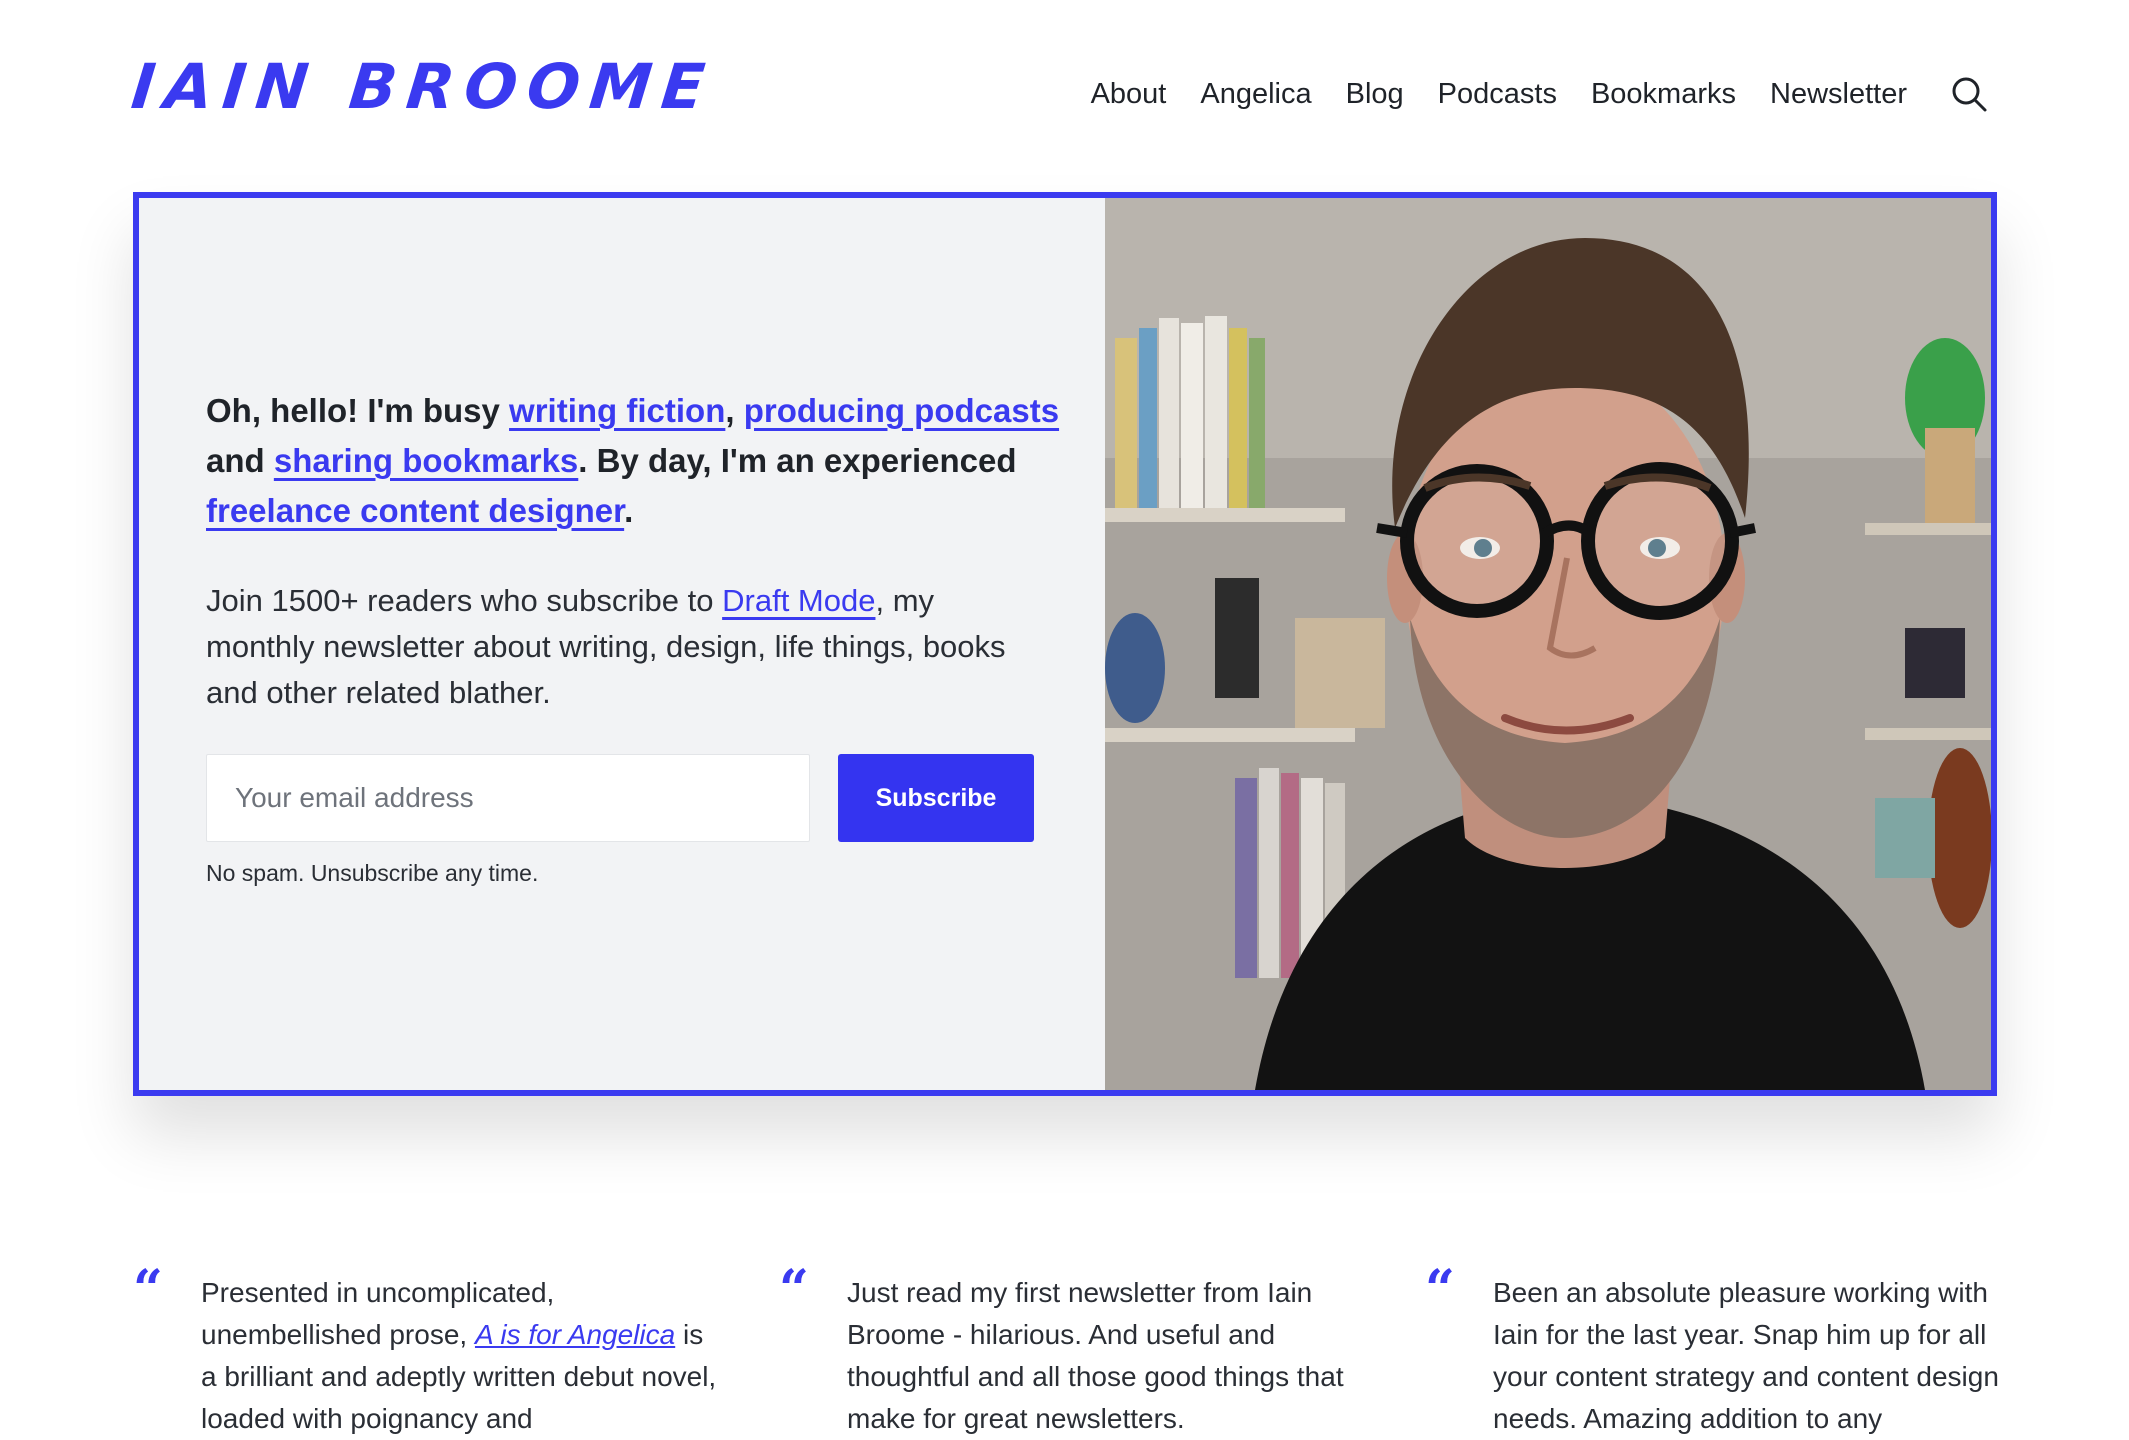  Describe the element at coordinates (426, 460) in the screenshot. I see `sharing-bookmarks-link: sharing bookmarks` at that location.